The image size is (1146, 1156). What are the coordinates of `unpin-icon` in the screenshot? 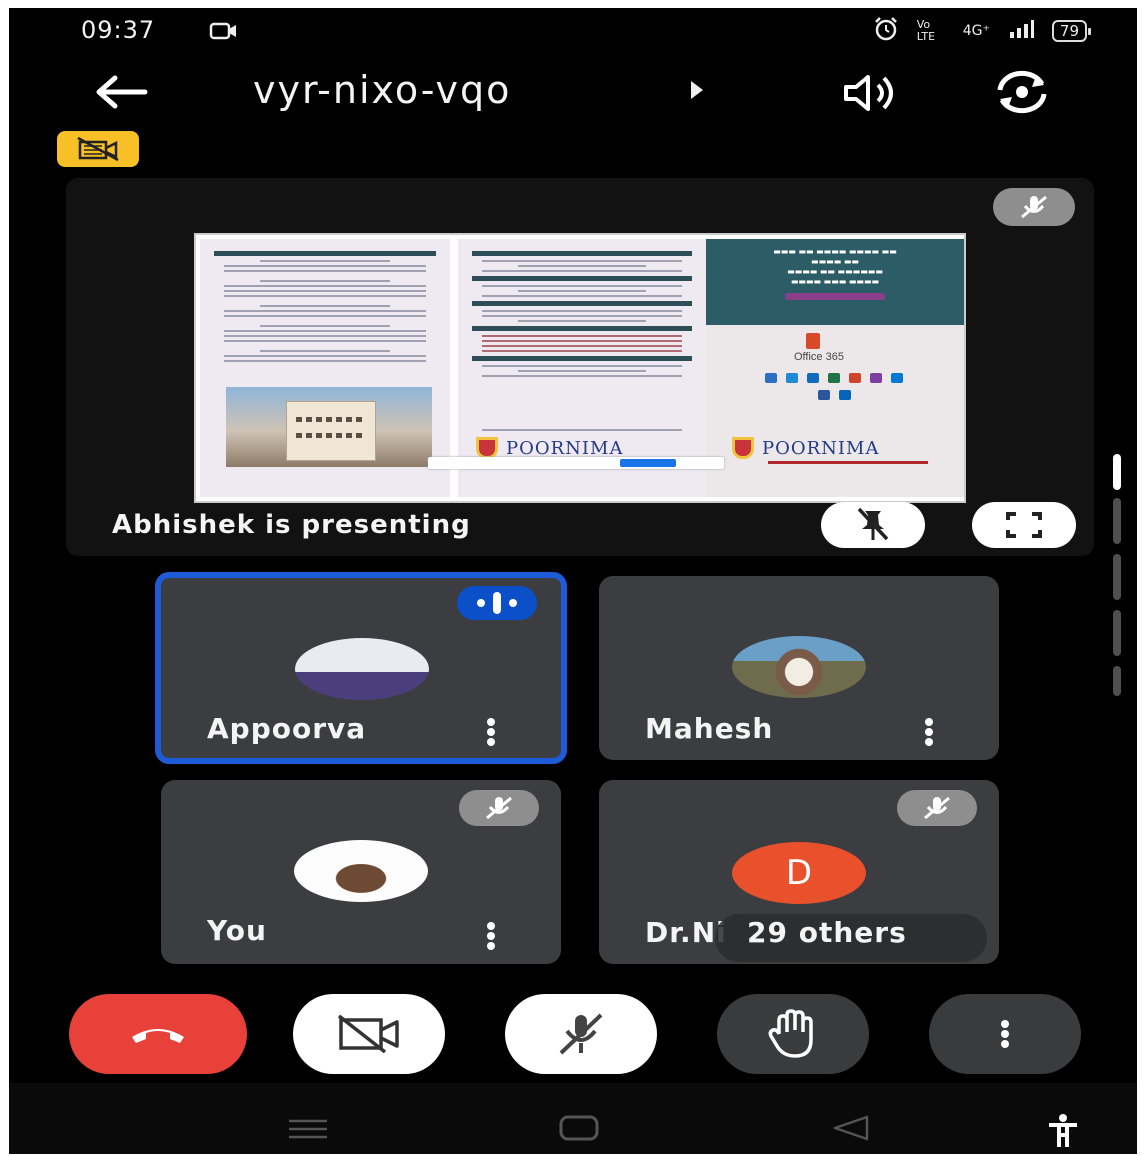 It's located at (873, 524).